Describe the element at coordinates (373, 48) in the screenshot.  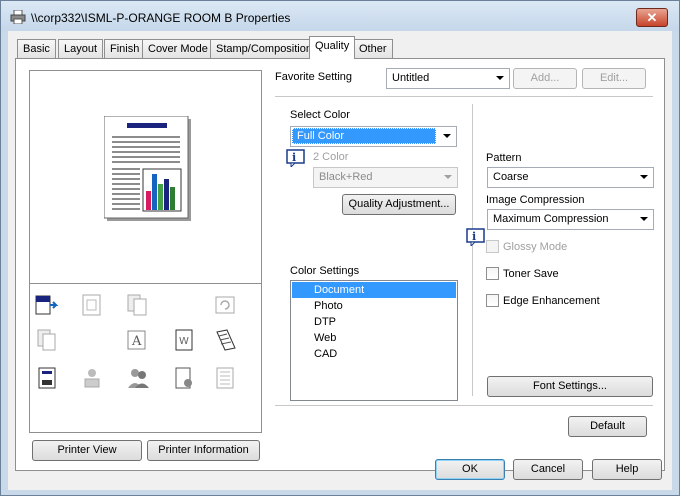
I see `tab-other: Other` at that location.